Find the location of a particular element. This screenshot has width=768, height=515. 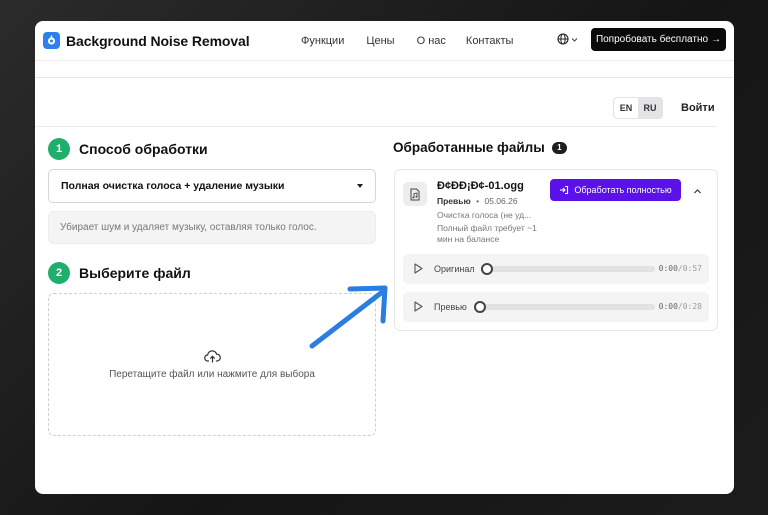

chevron-up-icon is located at coordinates (697, 191).